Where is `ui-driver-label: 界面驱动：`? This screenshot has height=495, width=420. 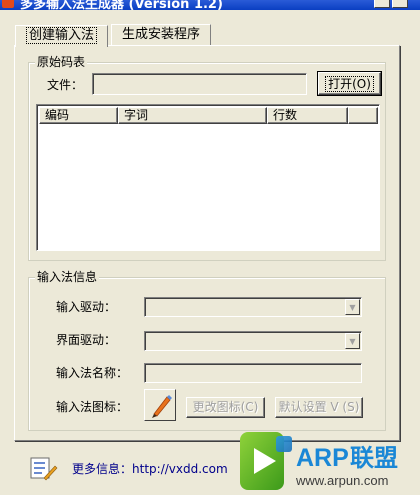 ui-driver-label: 界面驱动： is located at coordinates (86, 340).